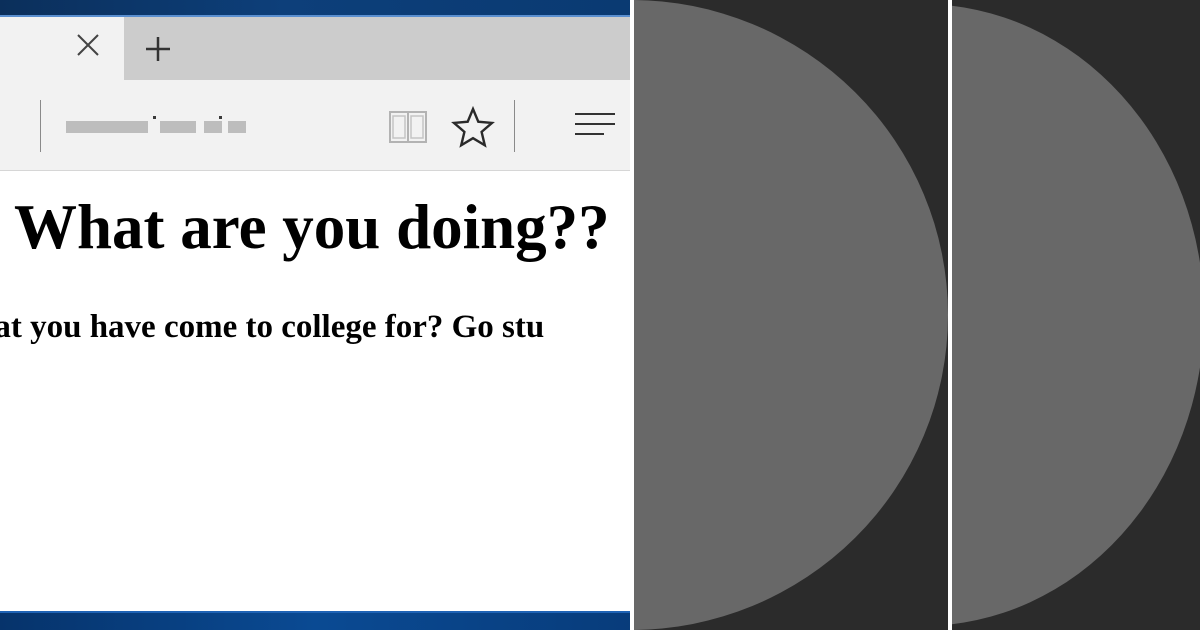 The height and width of the screenshot is (630, 1200). What do you see at coordinates (315, 612) in the screenshot?
I see `taskbar-edge` at bounding box center [315, 612].